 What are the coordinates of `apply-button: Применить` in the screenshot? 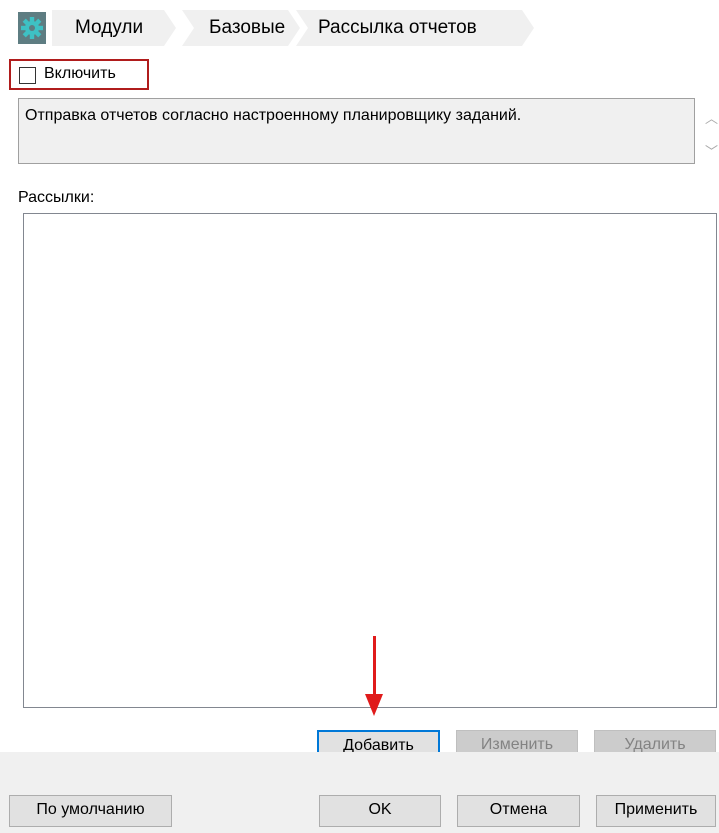 It's located at (656, 811).